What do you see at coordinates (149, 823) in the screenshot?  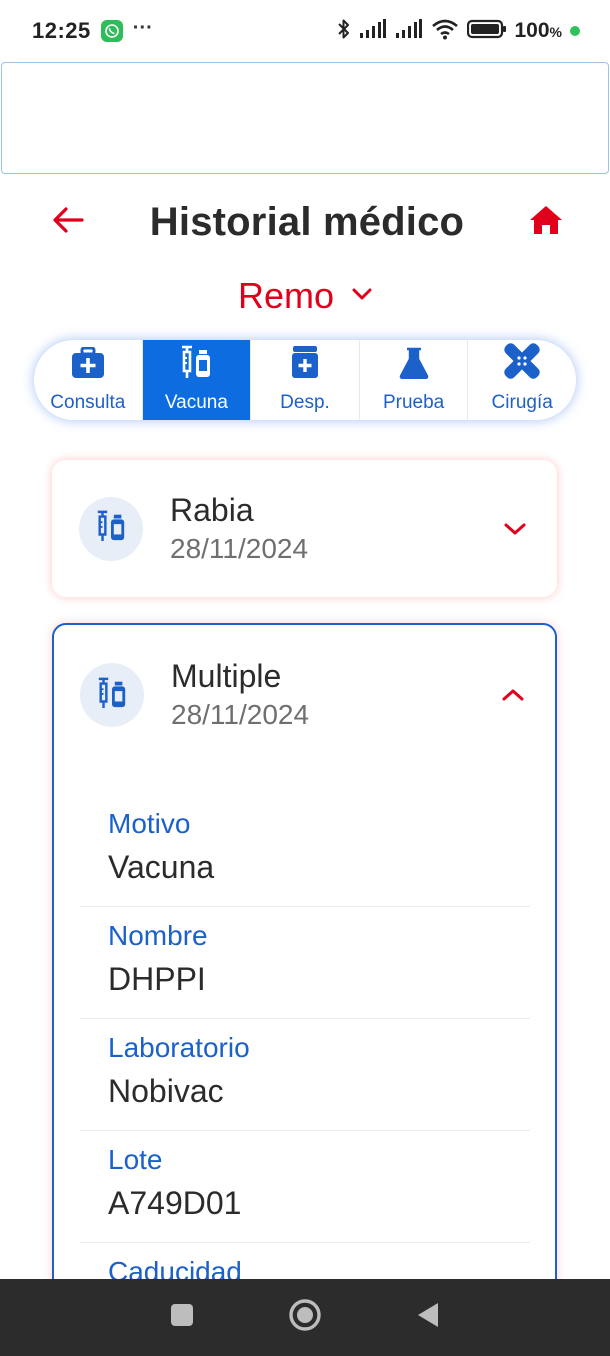 I see `detail-label: Motivo` at bounding box center [149, 823].